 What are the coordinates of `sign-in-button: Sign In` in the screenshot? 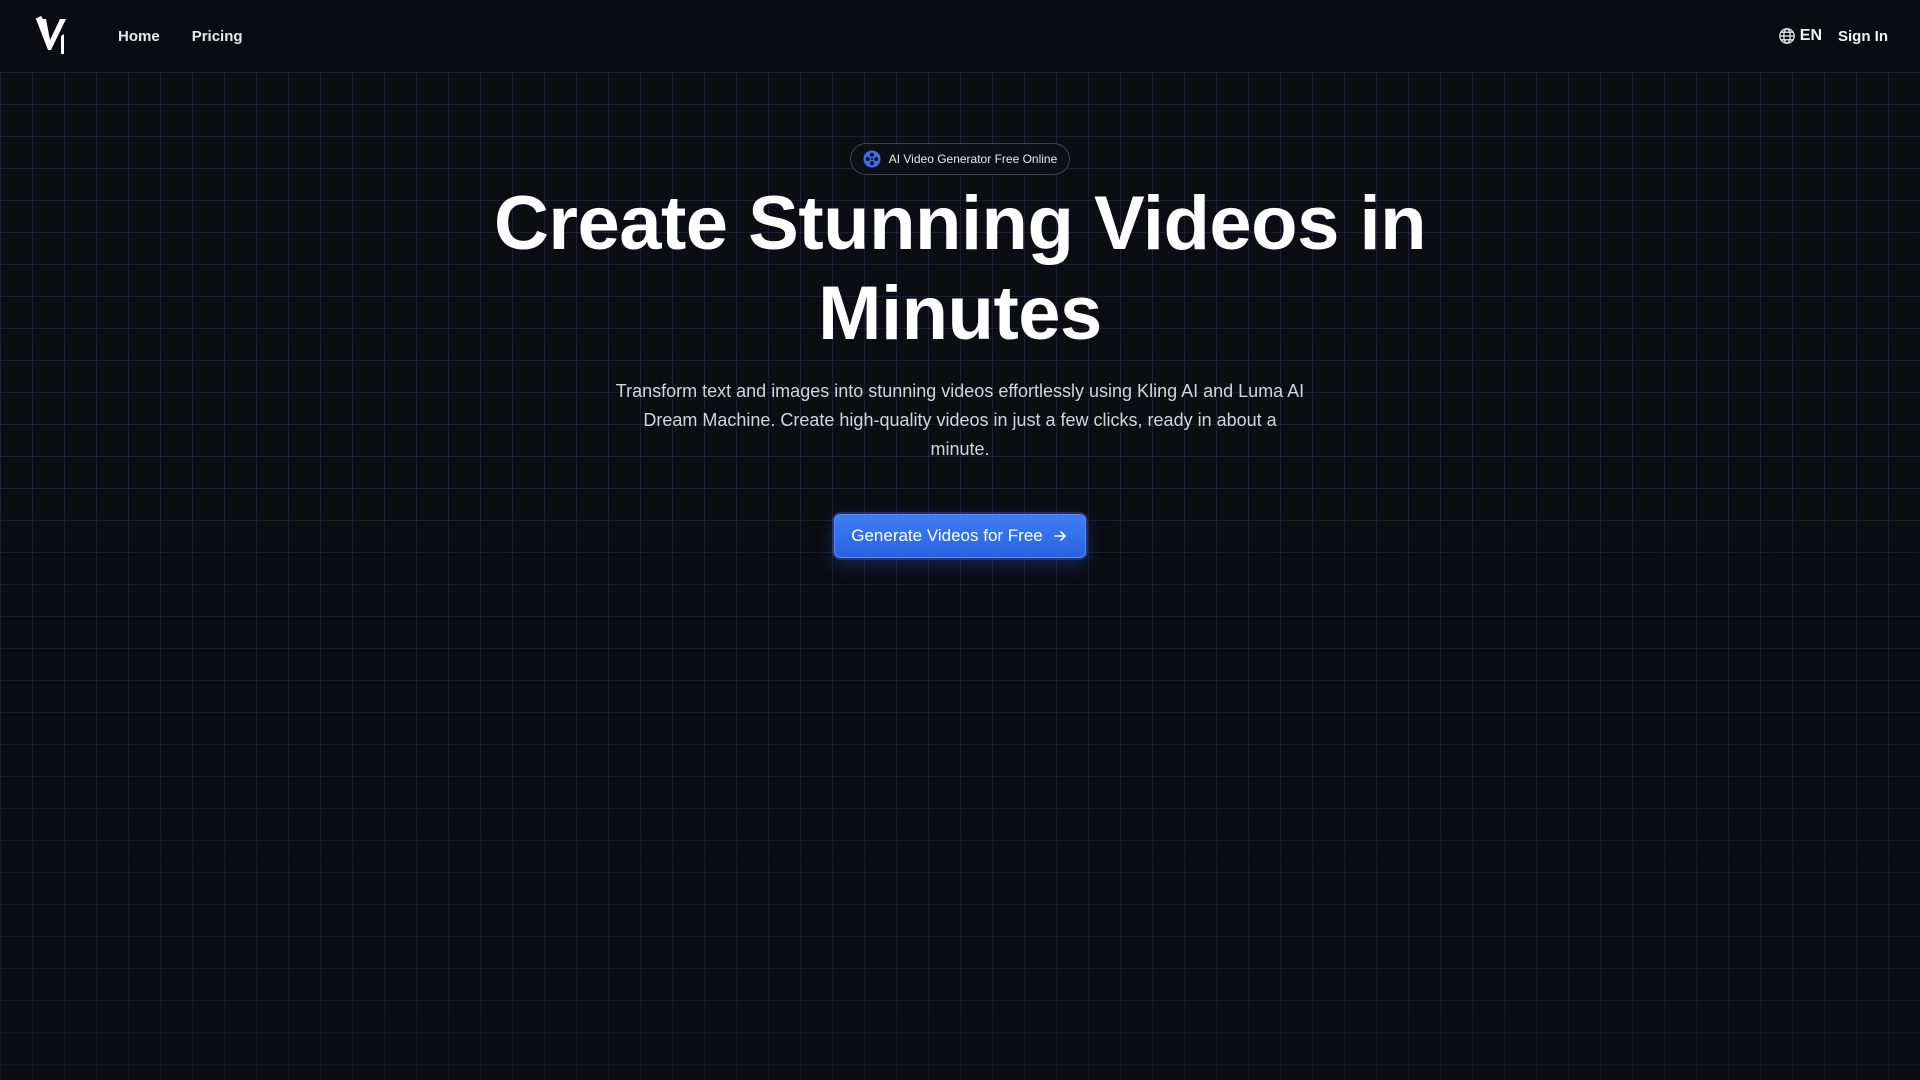 It's located at (1863, 36).